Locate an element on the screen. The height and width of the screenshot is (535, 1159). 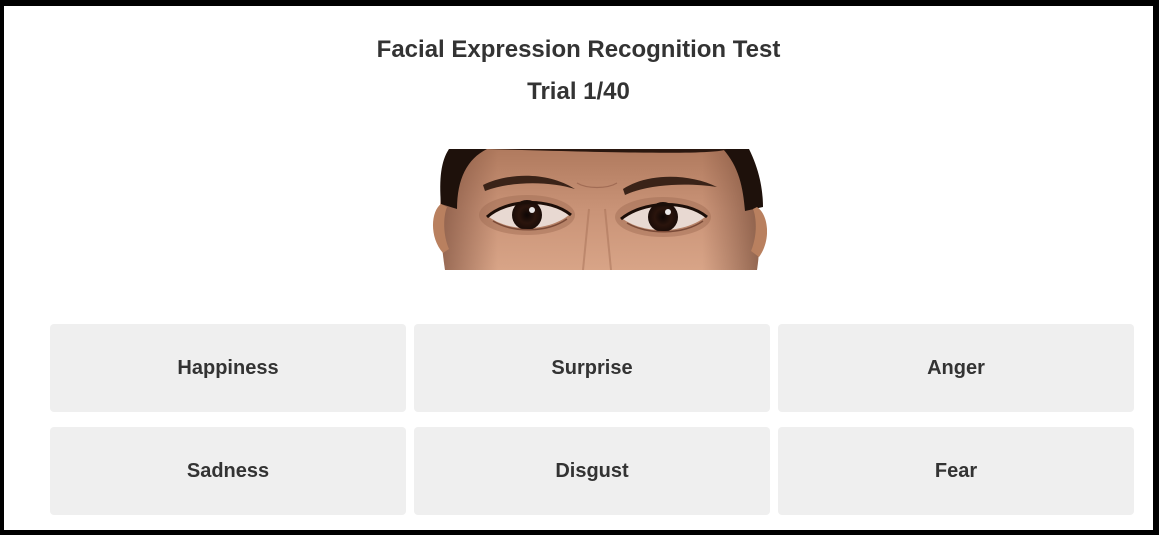
face-stimulus-image is located at coordinates (597, 210).